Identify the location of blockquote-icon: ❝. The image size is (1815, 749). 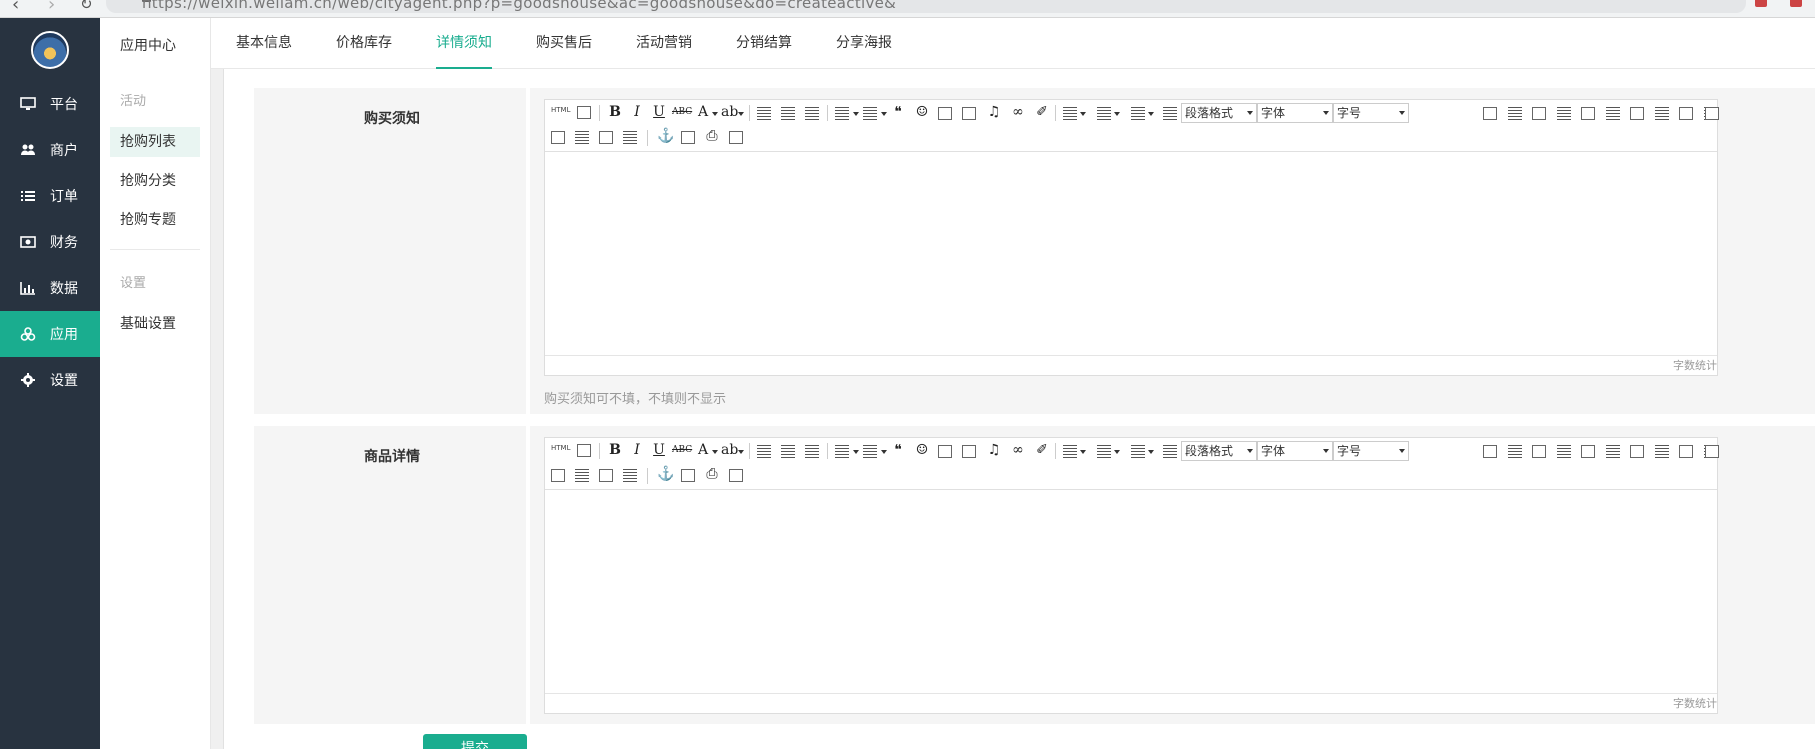
(898, 450).